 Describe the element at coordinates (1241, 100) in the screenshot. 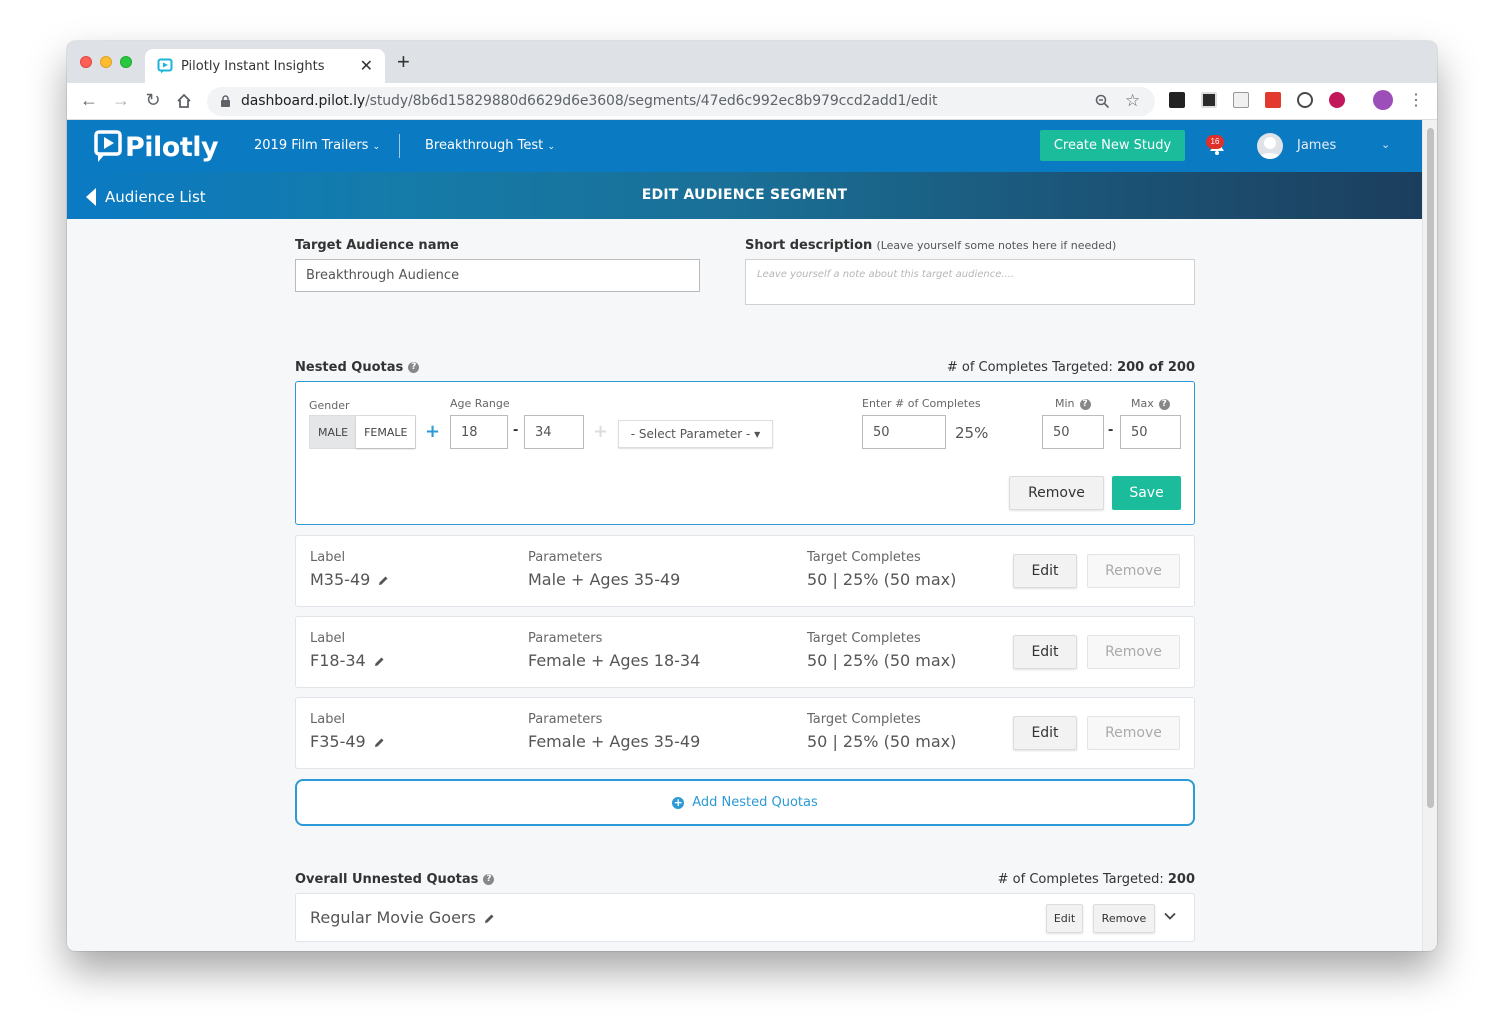

I see `screenshot-extension-icon` at that location.